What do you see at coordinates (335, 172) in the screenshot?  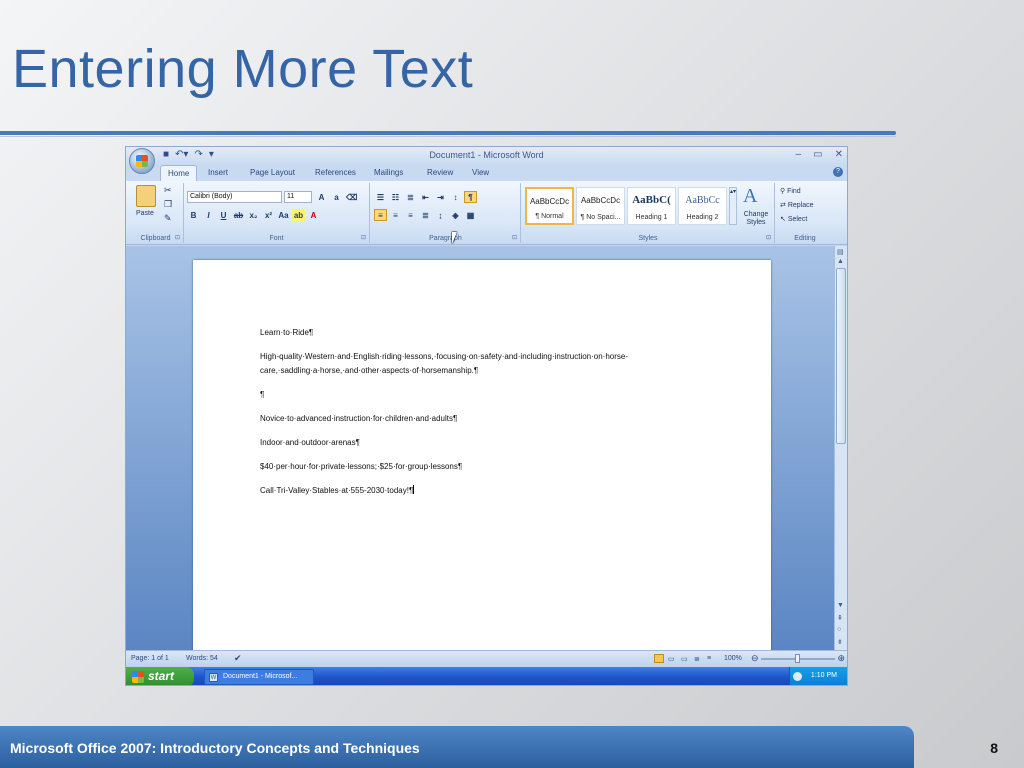 I see `tab-references: References` at bounding box center [335, 172].